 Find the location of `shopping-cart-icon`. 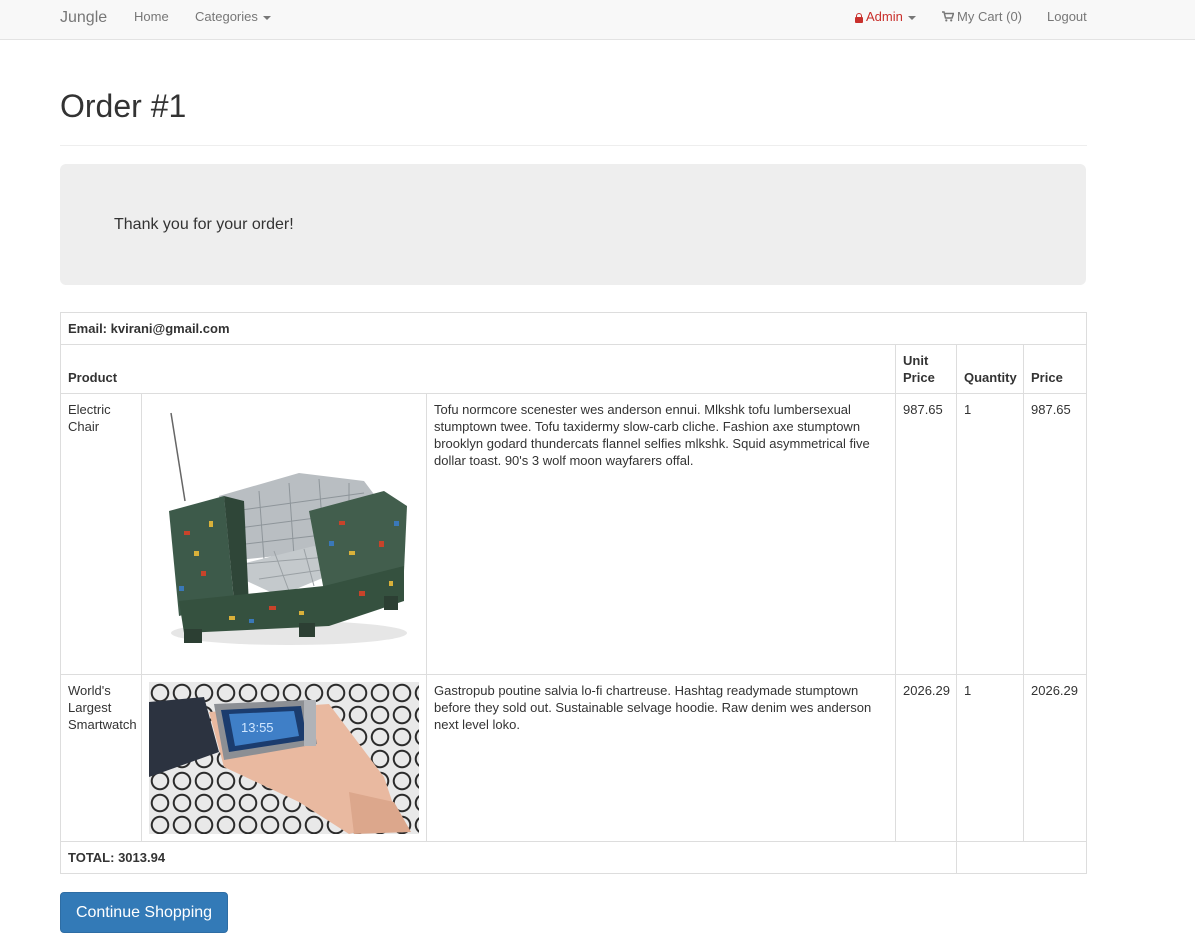

shopping-cart-icon is located at coordinates (948, 16).